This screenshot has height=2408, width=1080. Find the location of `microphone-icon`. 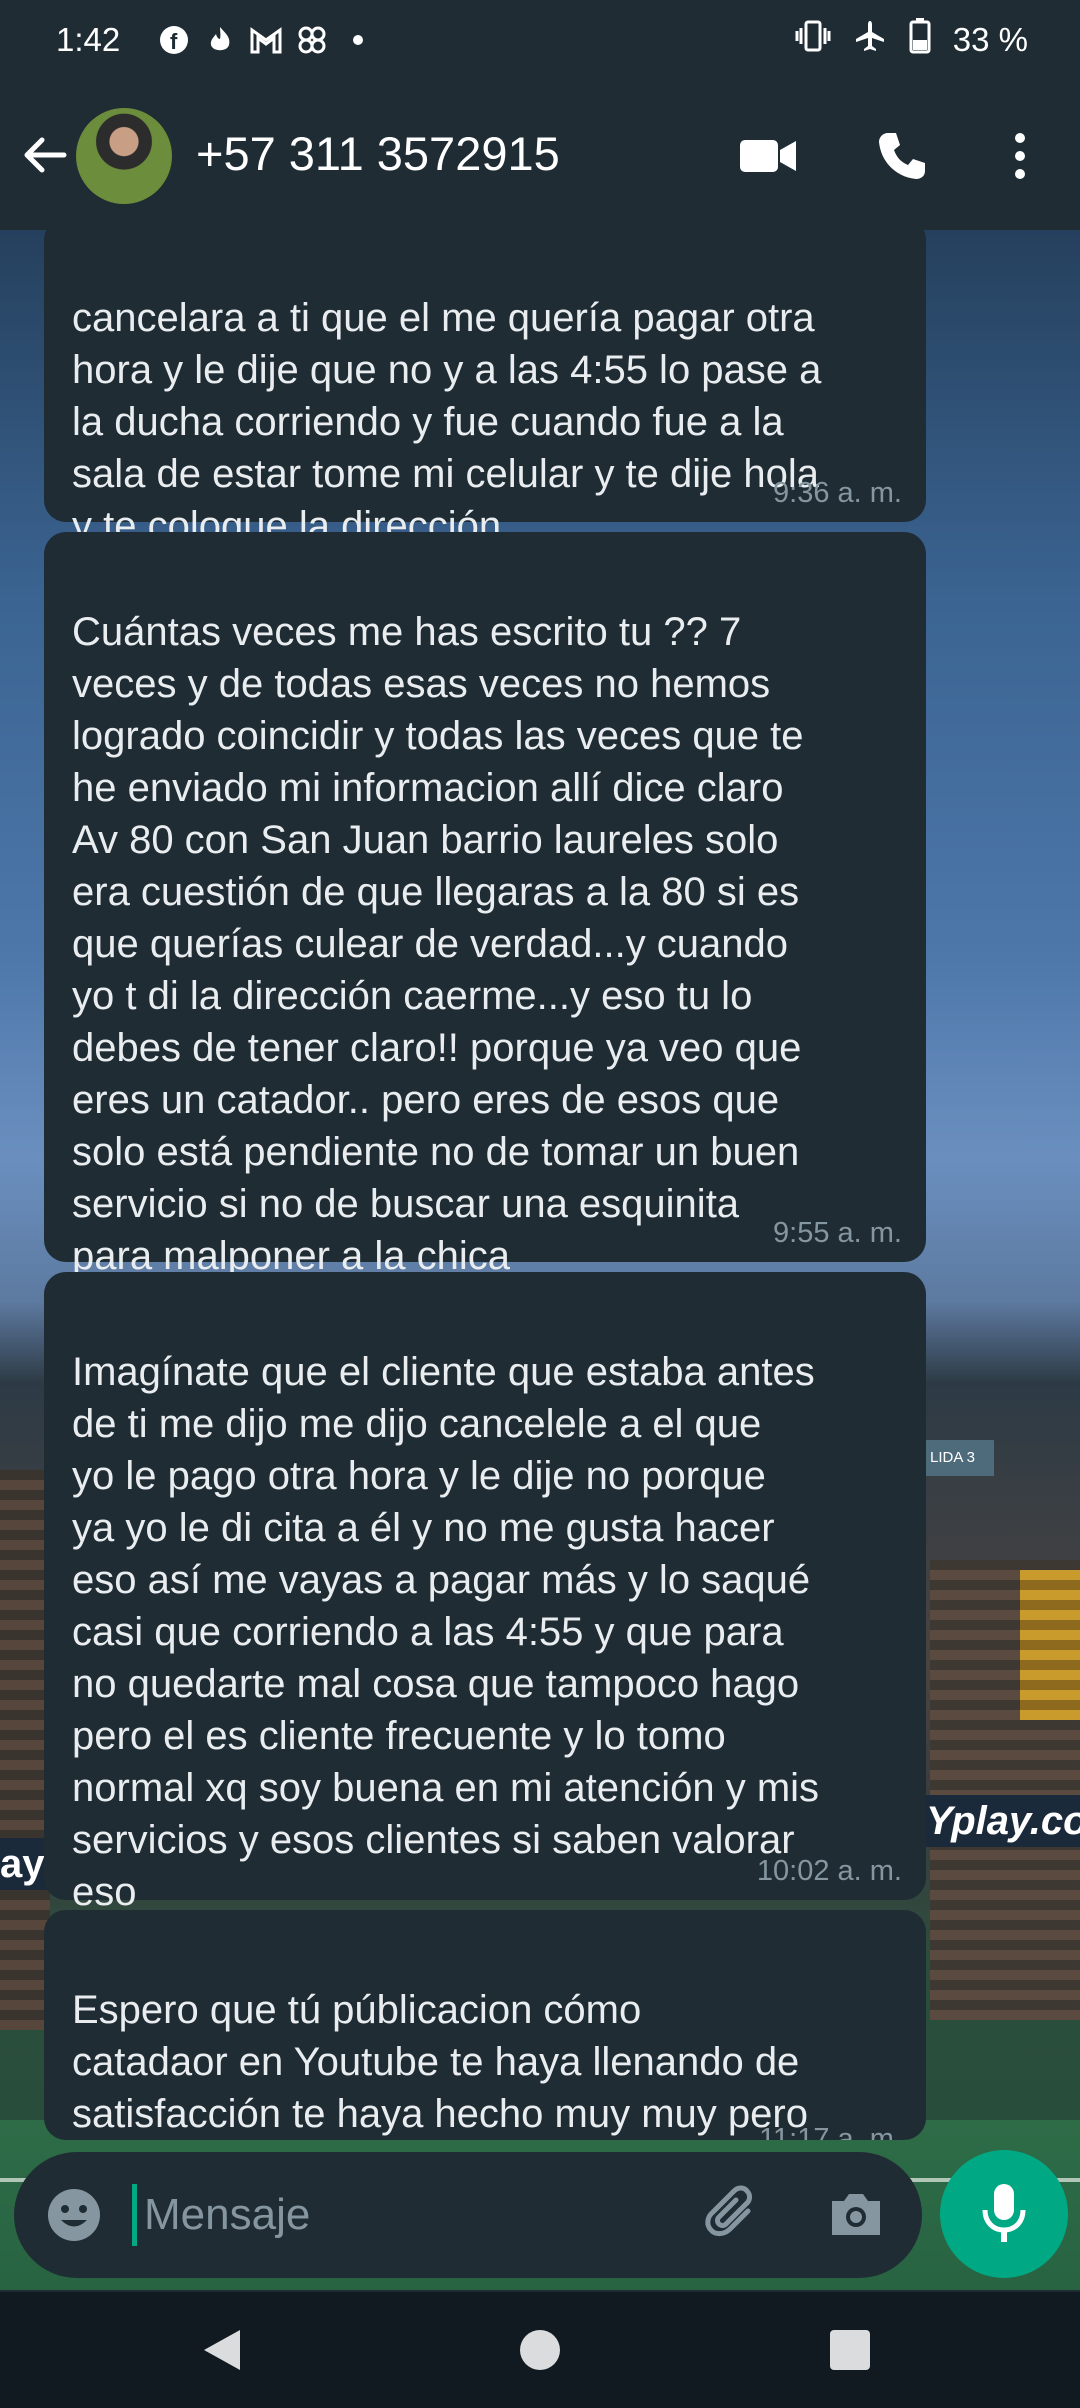

microphone-icon is located at coordinates (1004, 2213).